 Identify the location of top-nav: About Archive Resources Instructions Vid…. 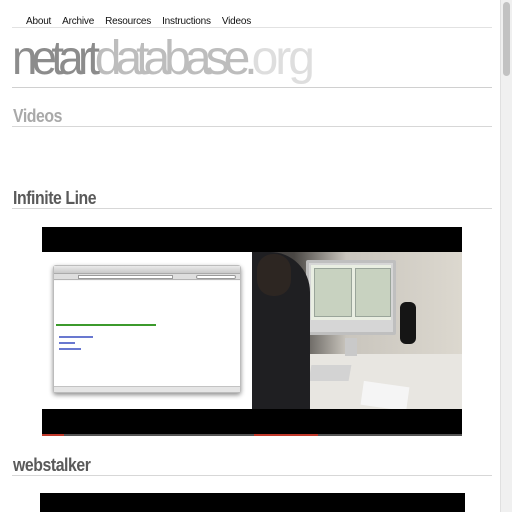
(144, 21).